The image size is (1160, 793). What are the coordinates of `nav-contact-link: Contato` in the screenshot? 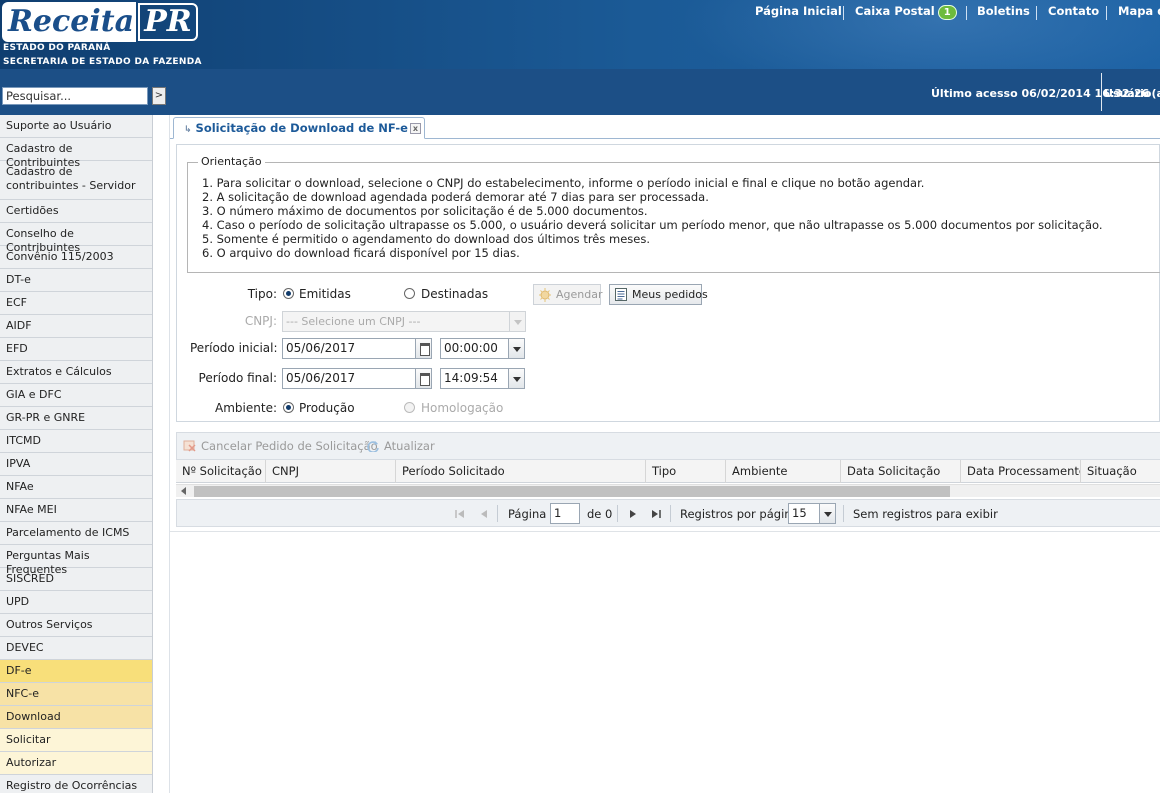 It's located at (1073, 11).